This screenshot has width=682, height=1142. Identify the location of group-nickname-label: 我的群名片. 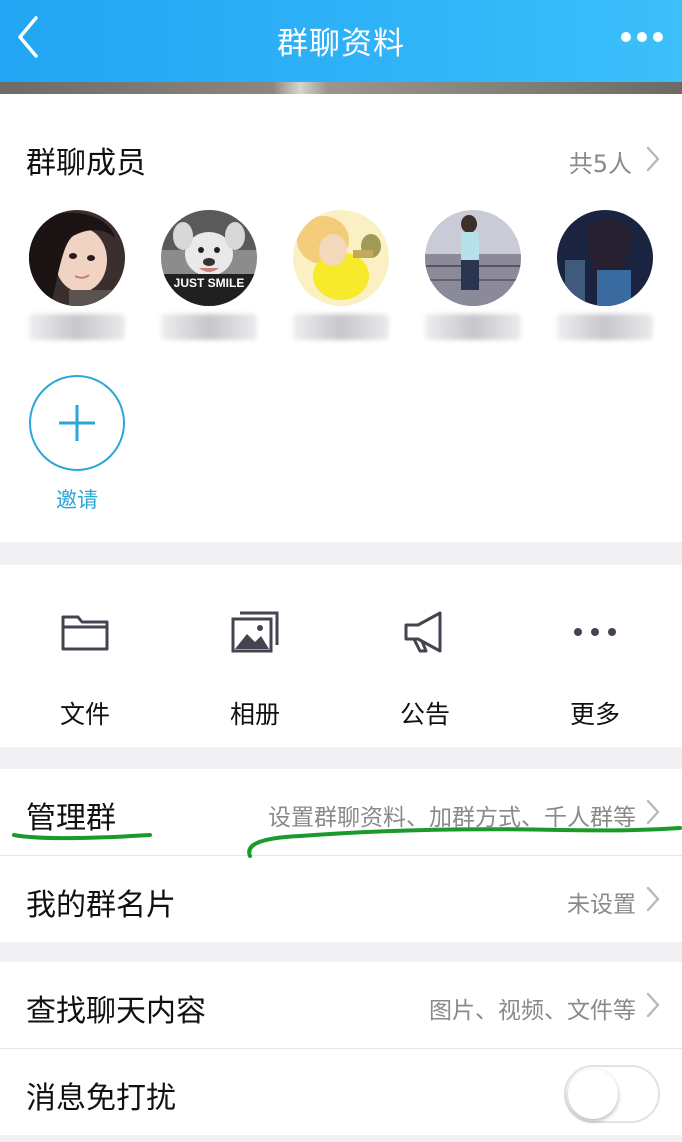
(101, 905).